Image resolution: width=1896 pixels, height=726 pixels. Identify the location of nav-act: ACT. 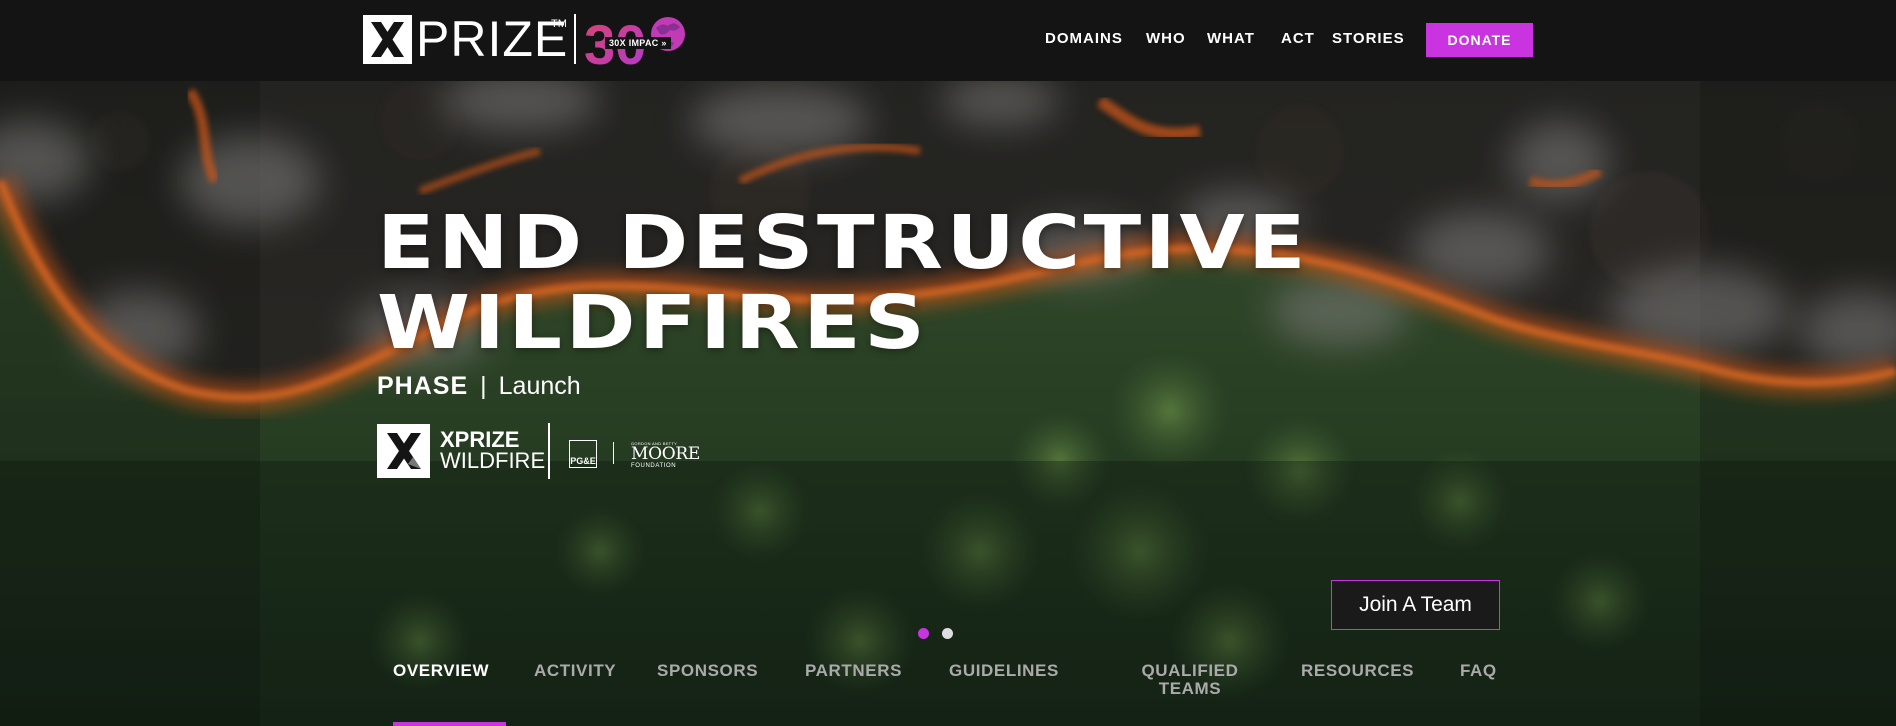
(1298, 39).